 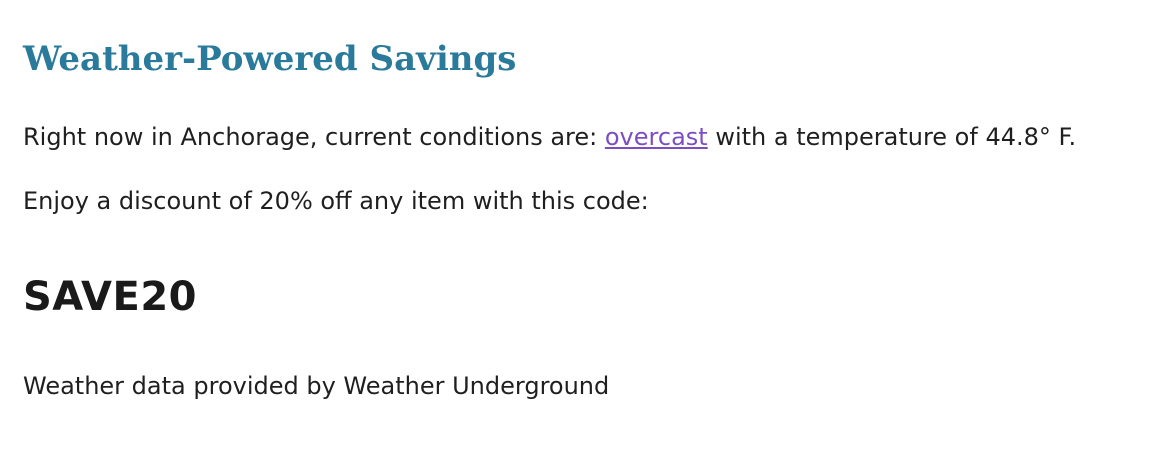 What do you see at coordinates (656, 137) in the screenshot?
I see `condition-link: overcast` at bounding box center [656, 137].